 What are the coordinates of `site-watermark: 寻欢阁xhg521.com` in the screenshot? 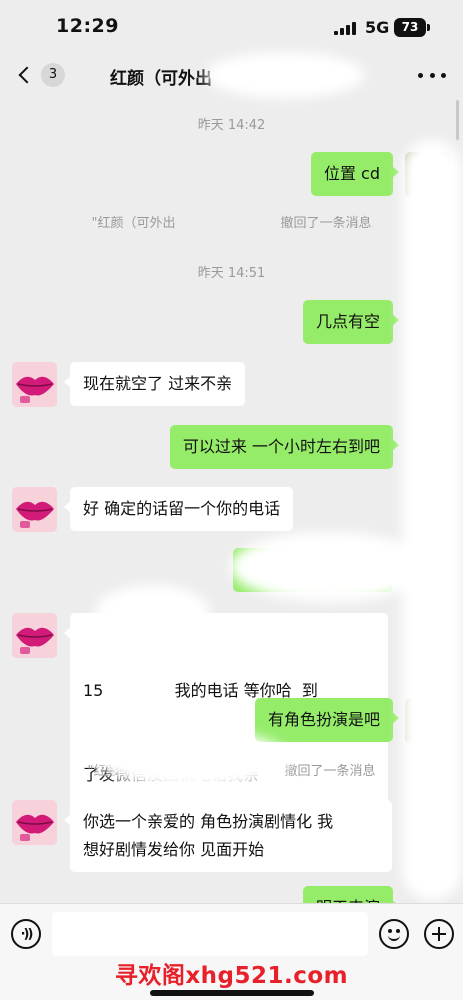 It's located at (231, 976).